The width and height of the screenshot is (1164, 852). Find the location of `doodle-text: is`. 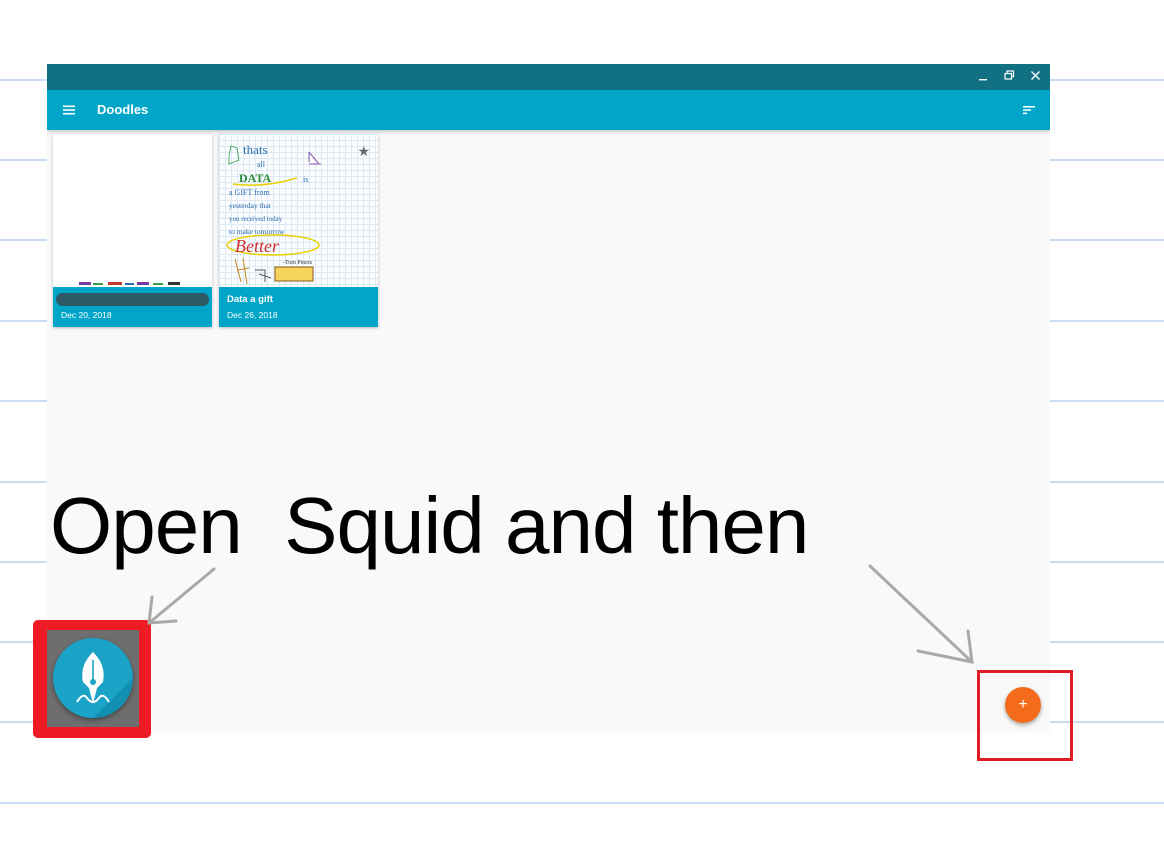

doodle-text: is is located at coordinates (305, 179).